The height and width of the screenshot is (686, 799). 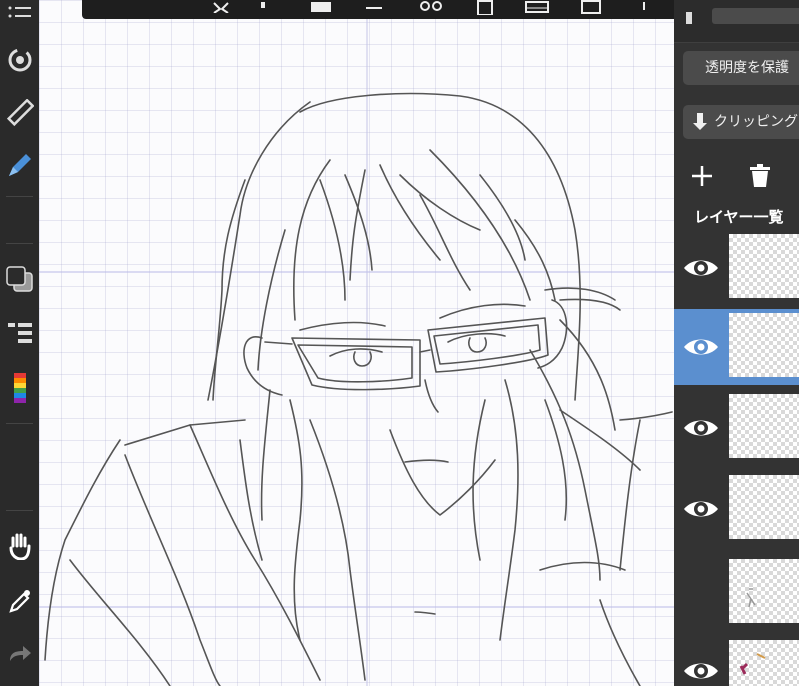 I want to click on delete-layer-button, so click(x=760, y=176).